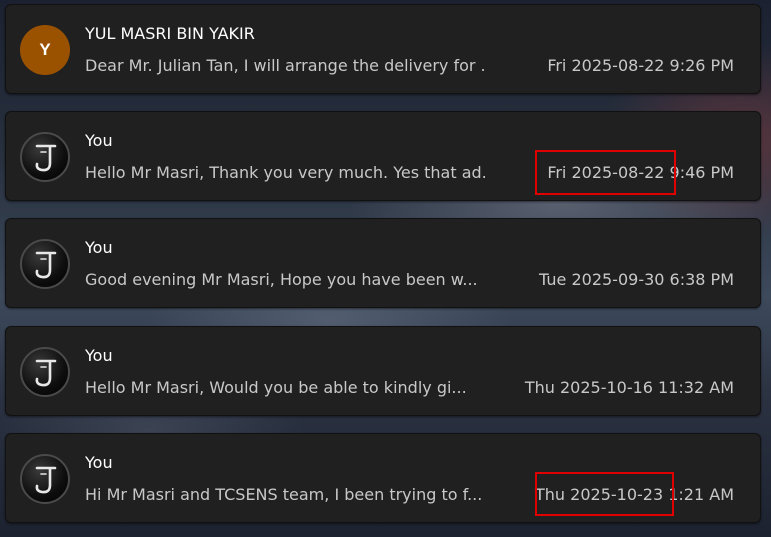 Image resolution: width=771 pixels, height=537 pixels. I want to click on message-timestamp: Fri 2025-08-22 9:26 PM, so click(640, 65).